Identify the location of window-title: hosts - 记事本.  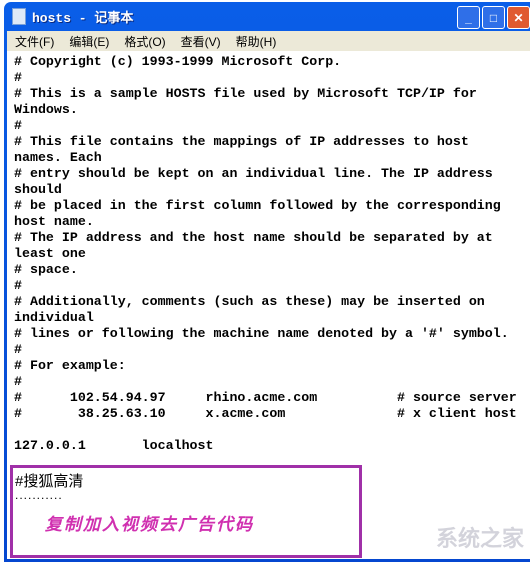
(83, 18).